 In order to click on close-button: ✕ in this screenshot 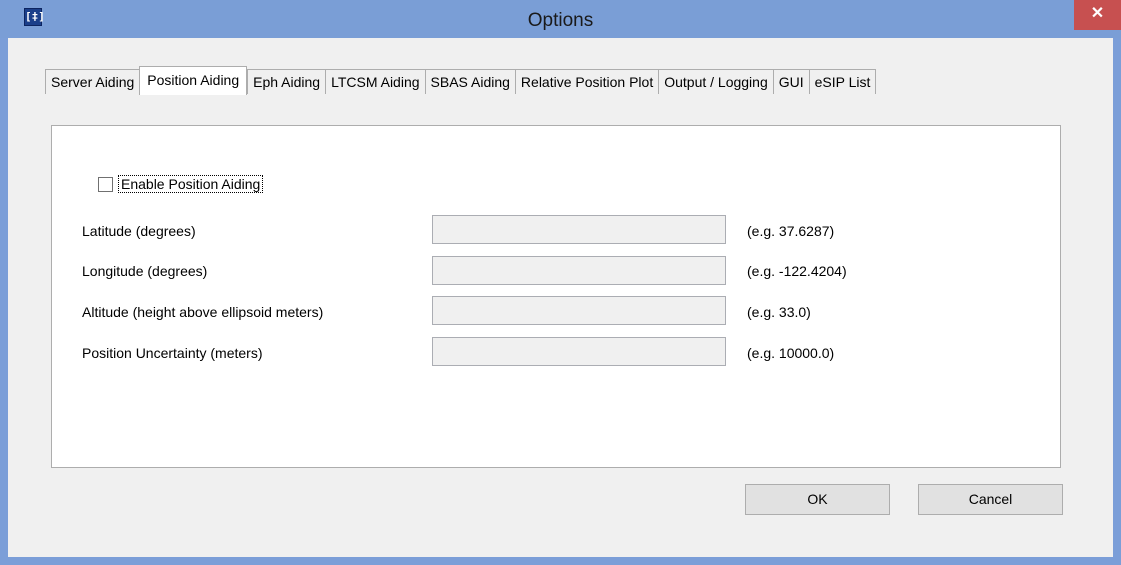, I will do `click(1097, 15)`.